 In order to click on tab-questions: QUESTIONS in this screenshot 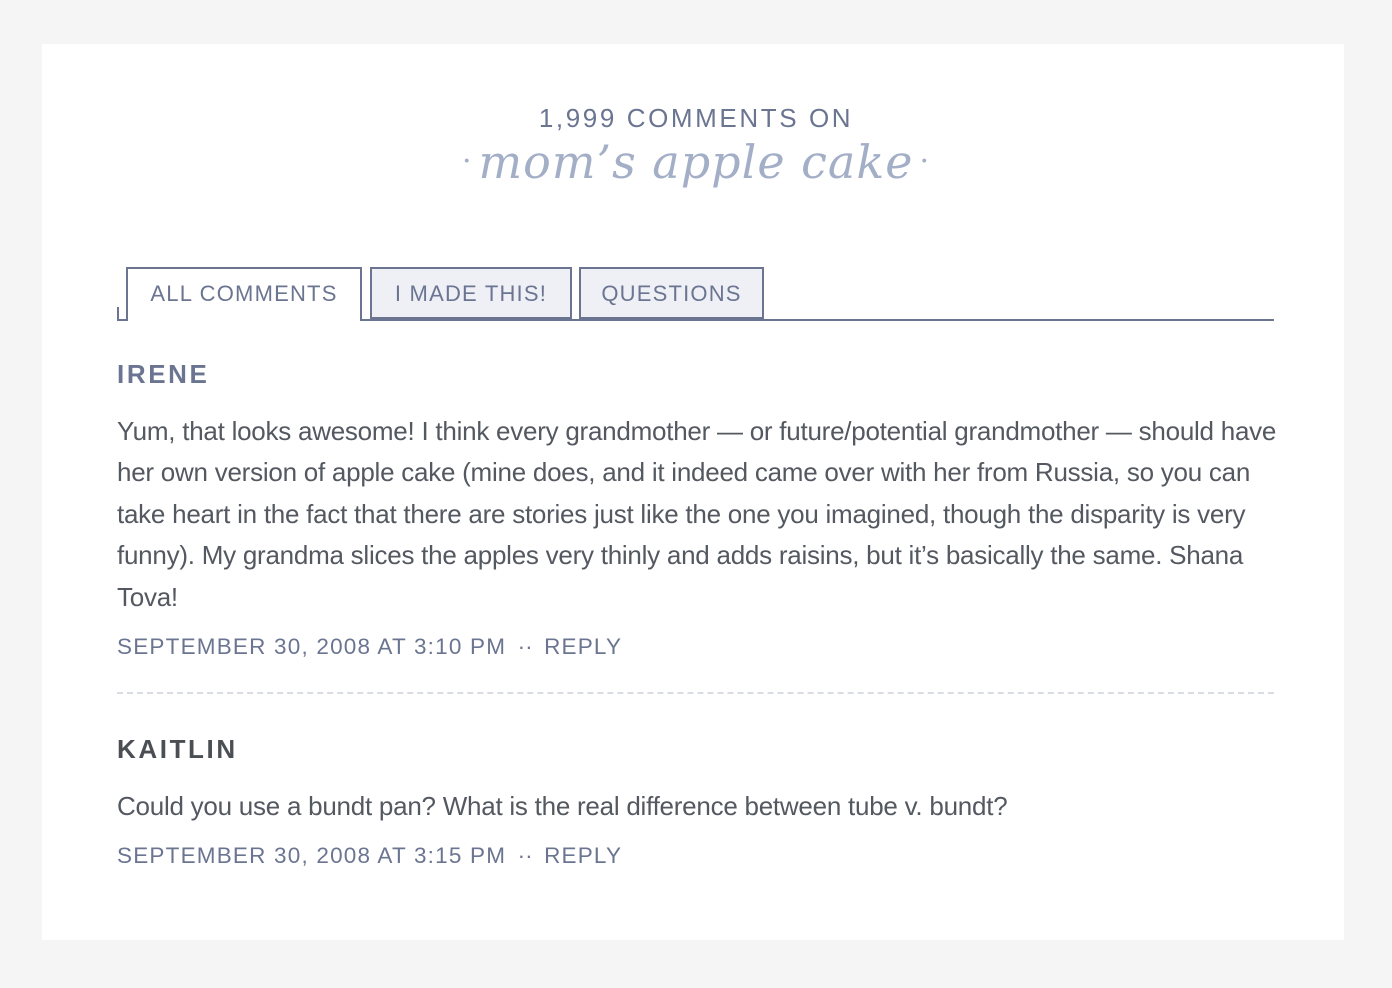, I will do `click(671, 293)`.